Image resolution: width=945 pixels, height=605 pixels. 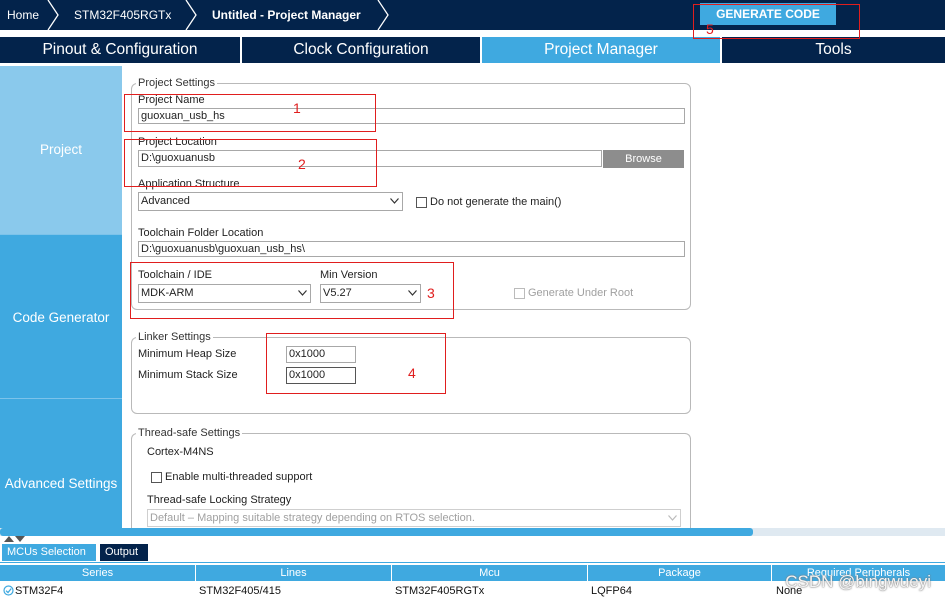 What do you see at coordinates (490, 573) in the screenshot?
I see `column-header: Mcu` at bounding box center [490, 573].